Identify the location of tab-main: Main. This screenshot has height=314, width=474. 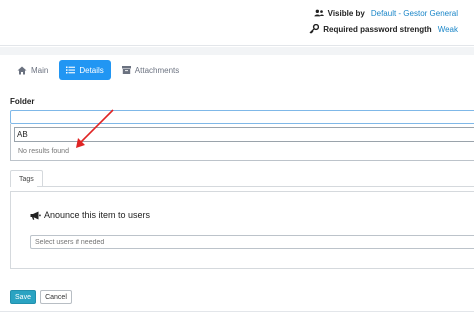
(32, 70).